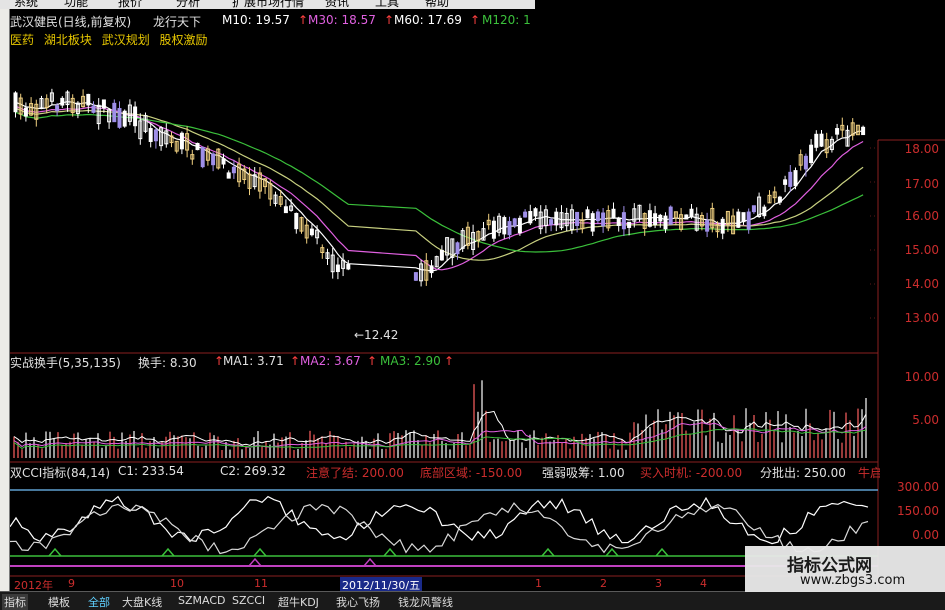  What do you see at coordinates (925, 420) in the screenshot?
I see `turnover-tick: 5.00` at bounding box center [925, 420].